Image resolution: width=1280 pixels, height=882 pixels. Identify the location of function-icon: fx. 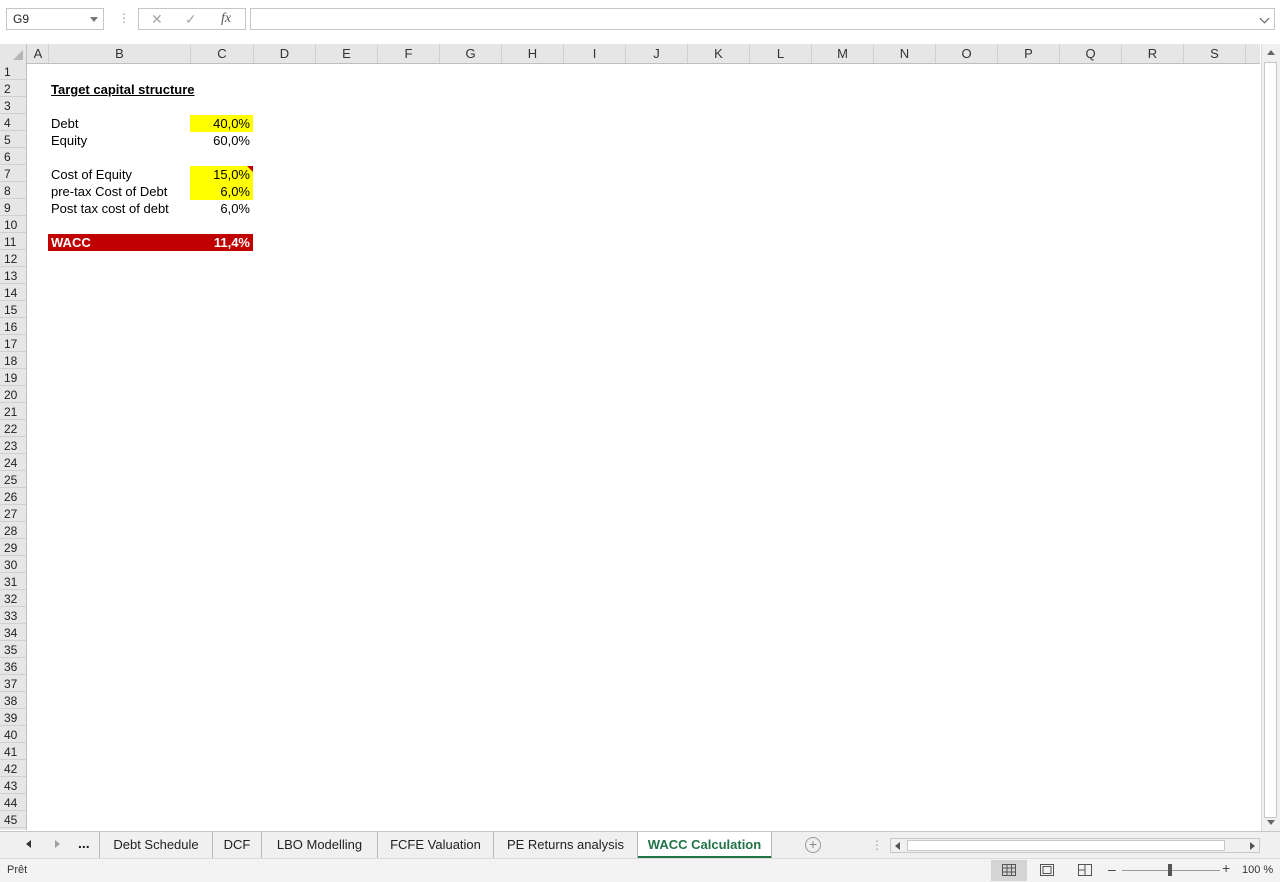
(226, 19).